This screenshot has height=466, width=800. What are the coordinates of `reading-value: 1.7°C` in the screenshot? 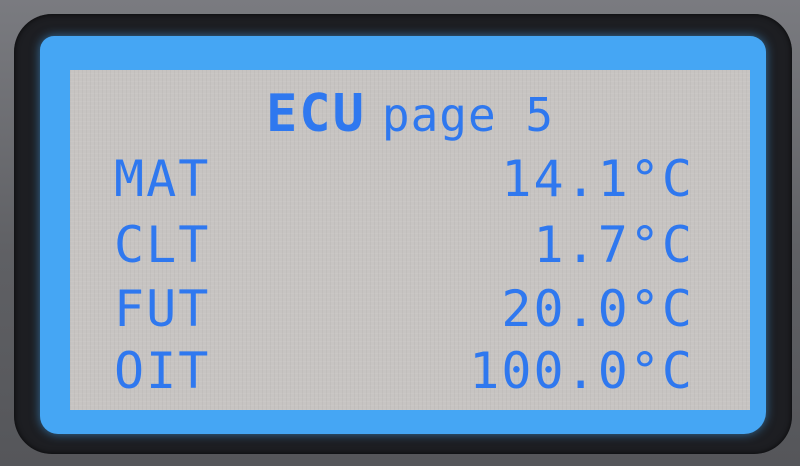 It's located at (613, 245).